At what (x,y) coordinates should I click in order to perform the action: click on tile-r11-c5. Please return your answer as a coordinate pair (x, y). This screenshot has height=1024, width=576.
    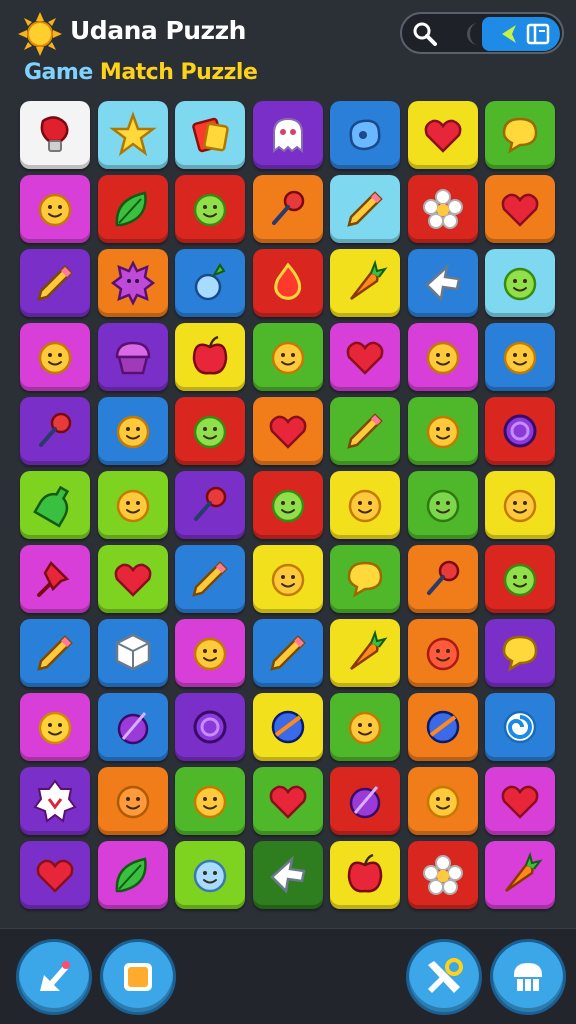
    Looking at the image, I should click on (365, 875).